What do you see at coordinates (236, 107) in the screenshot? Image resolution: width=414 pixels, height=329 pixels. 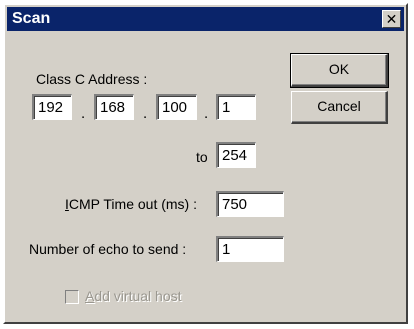 I see `ip-octet-4-field: 1` at bounding box center [236, 107].